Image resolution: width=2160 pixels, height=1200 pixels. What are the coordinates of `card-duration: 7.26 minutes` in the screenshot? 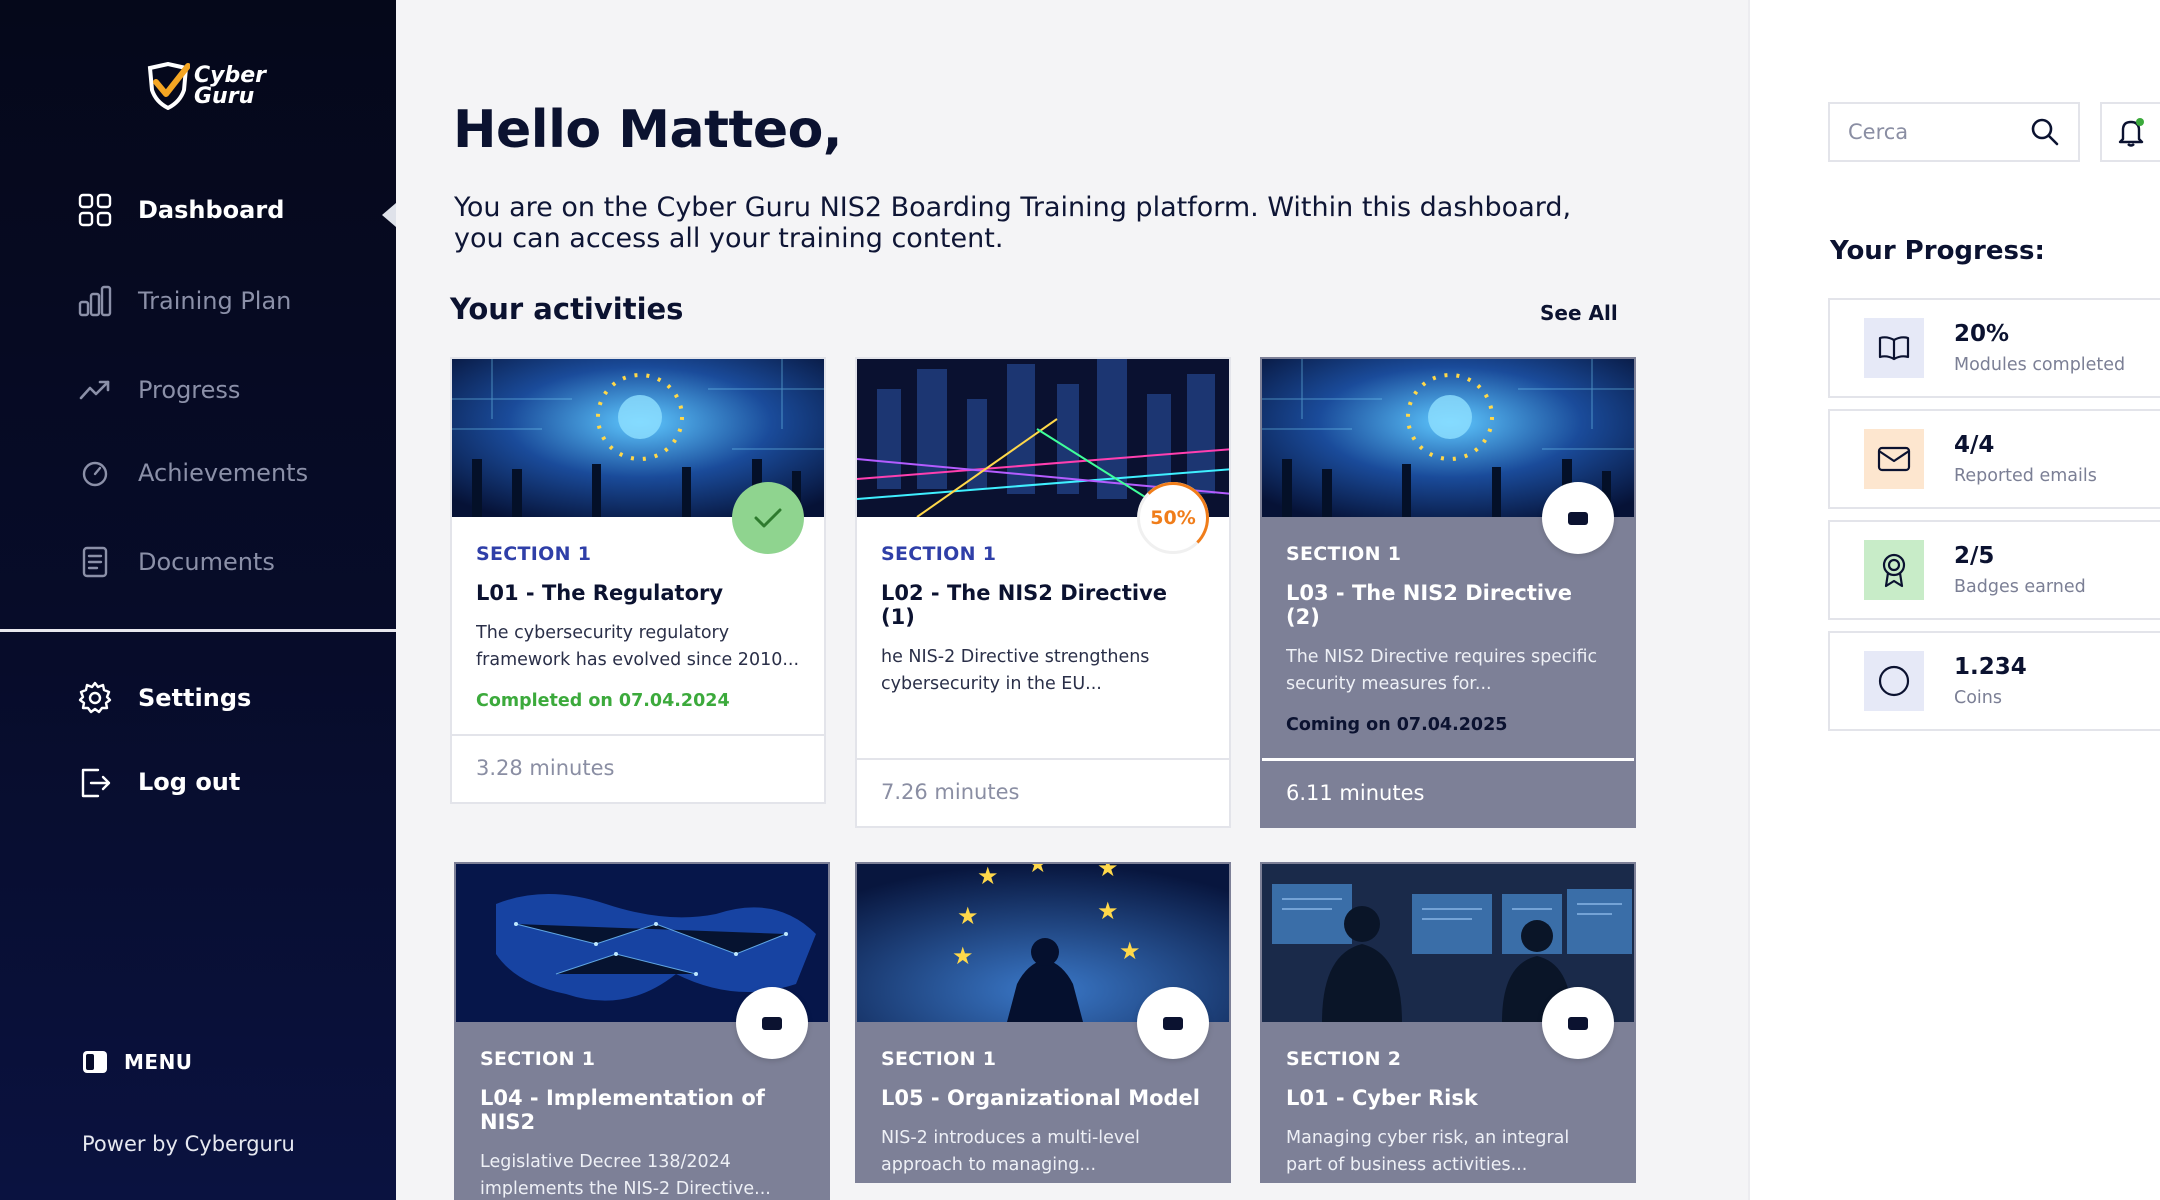 It's located at (1043, 792).